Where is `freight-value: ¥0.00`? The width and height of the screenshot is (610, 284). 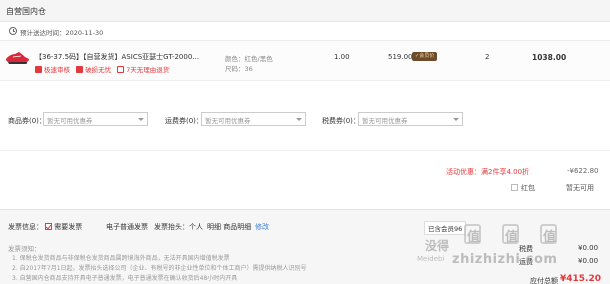 freight-value: ¥0.00 is located at coordinates (588, 261).